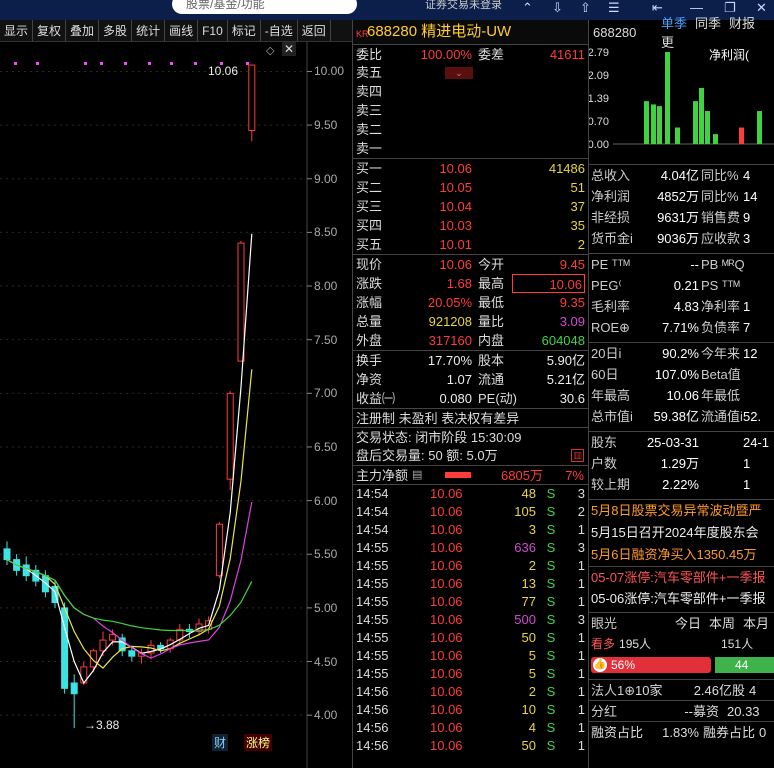  Describe the element at coordinates (279, 30) in the screenshot. I see `toolbar-btn-8: -自选` at that location.